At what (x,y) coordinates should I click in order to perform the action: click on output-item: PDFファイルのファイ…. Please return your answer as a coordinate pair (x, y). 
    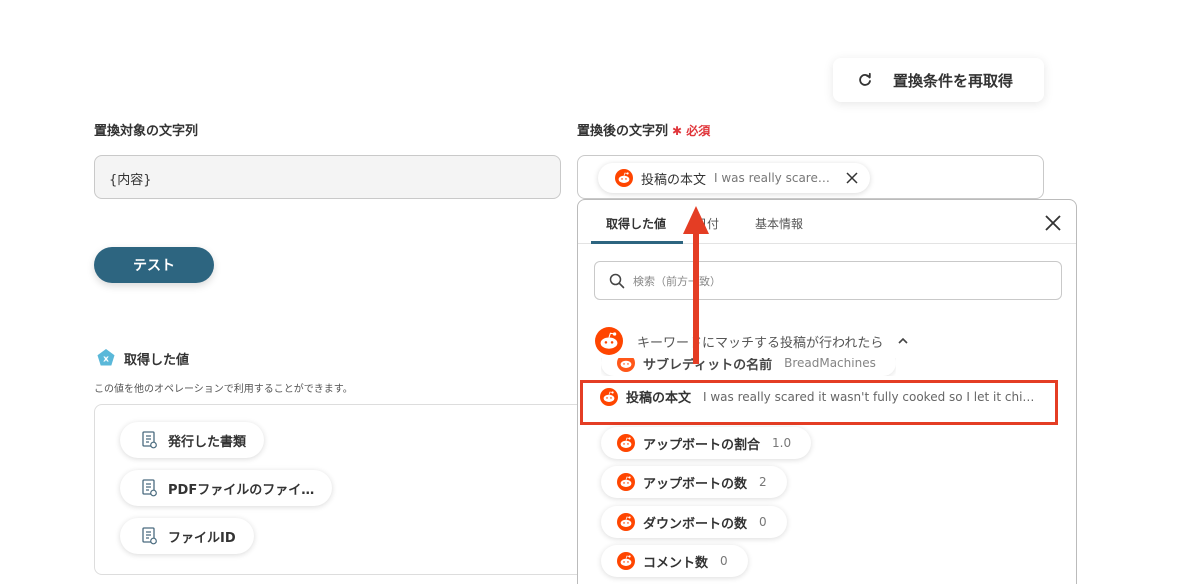
    Looking at the image, I should click on (226, 488).